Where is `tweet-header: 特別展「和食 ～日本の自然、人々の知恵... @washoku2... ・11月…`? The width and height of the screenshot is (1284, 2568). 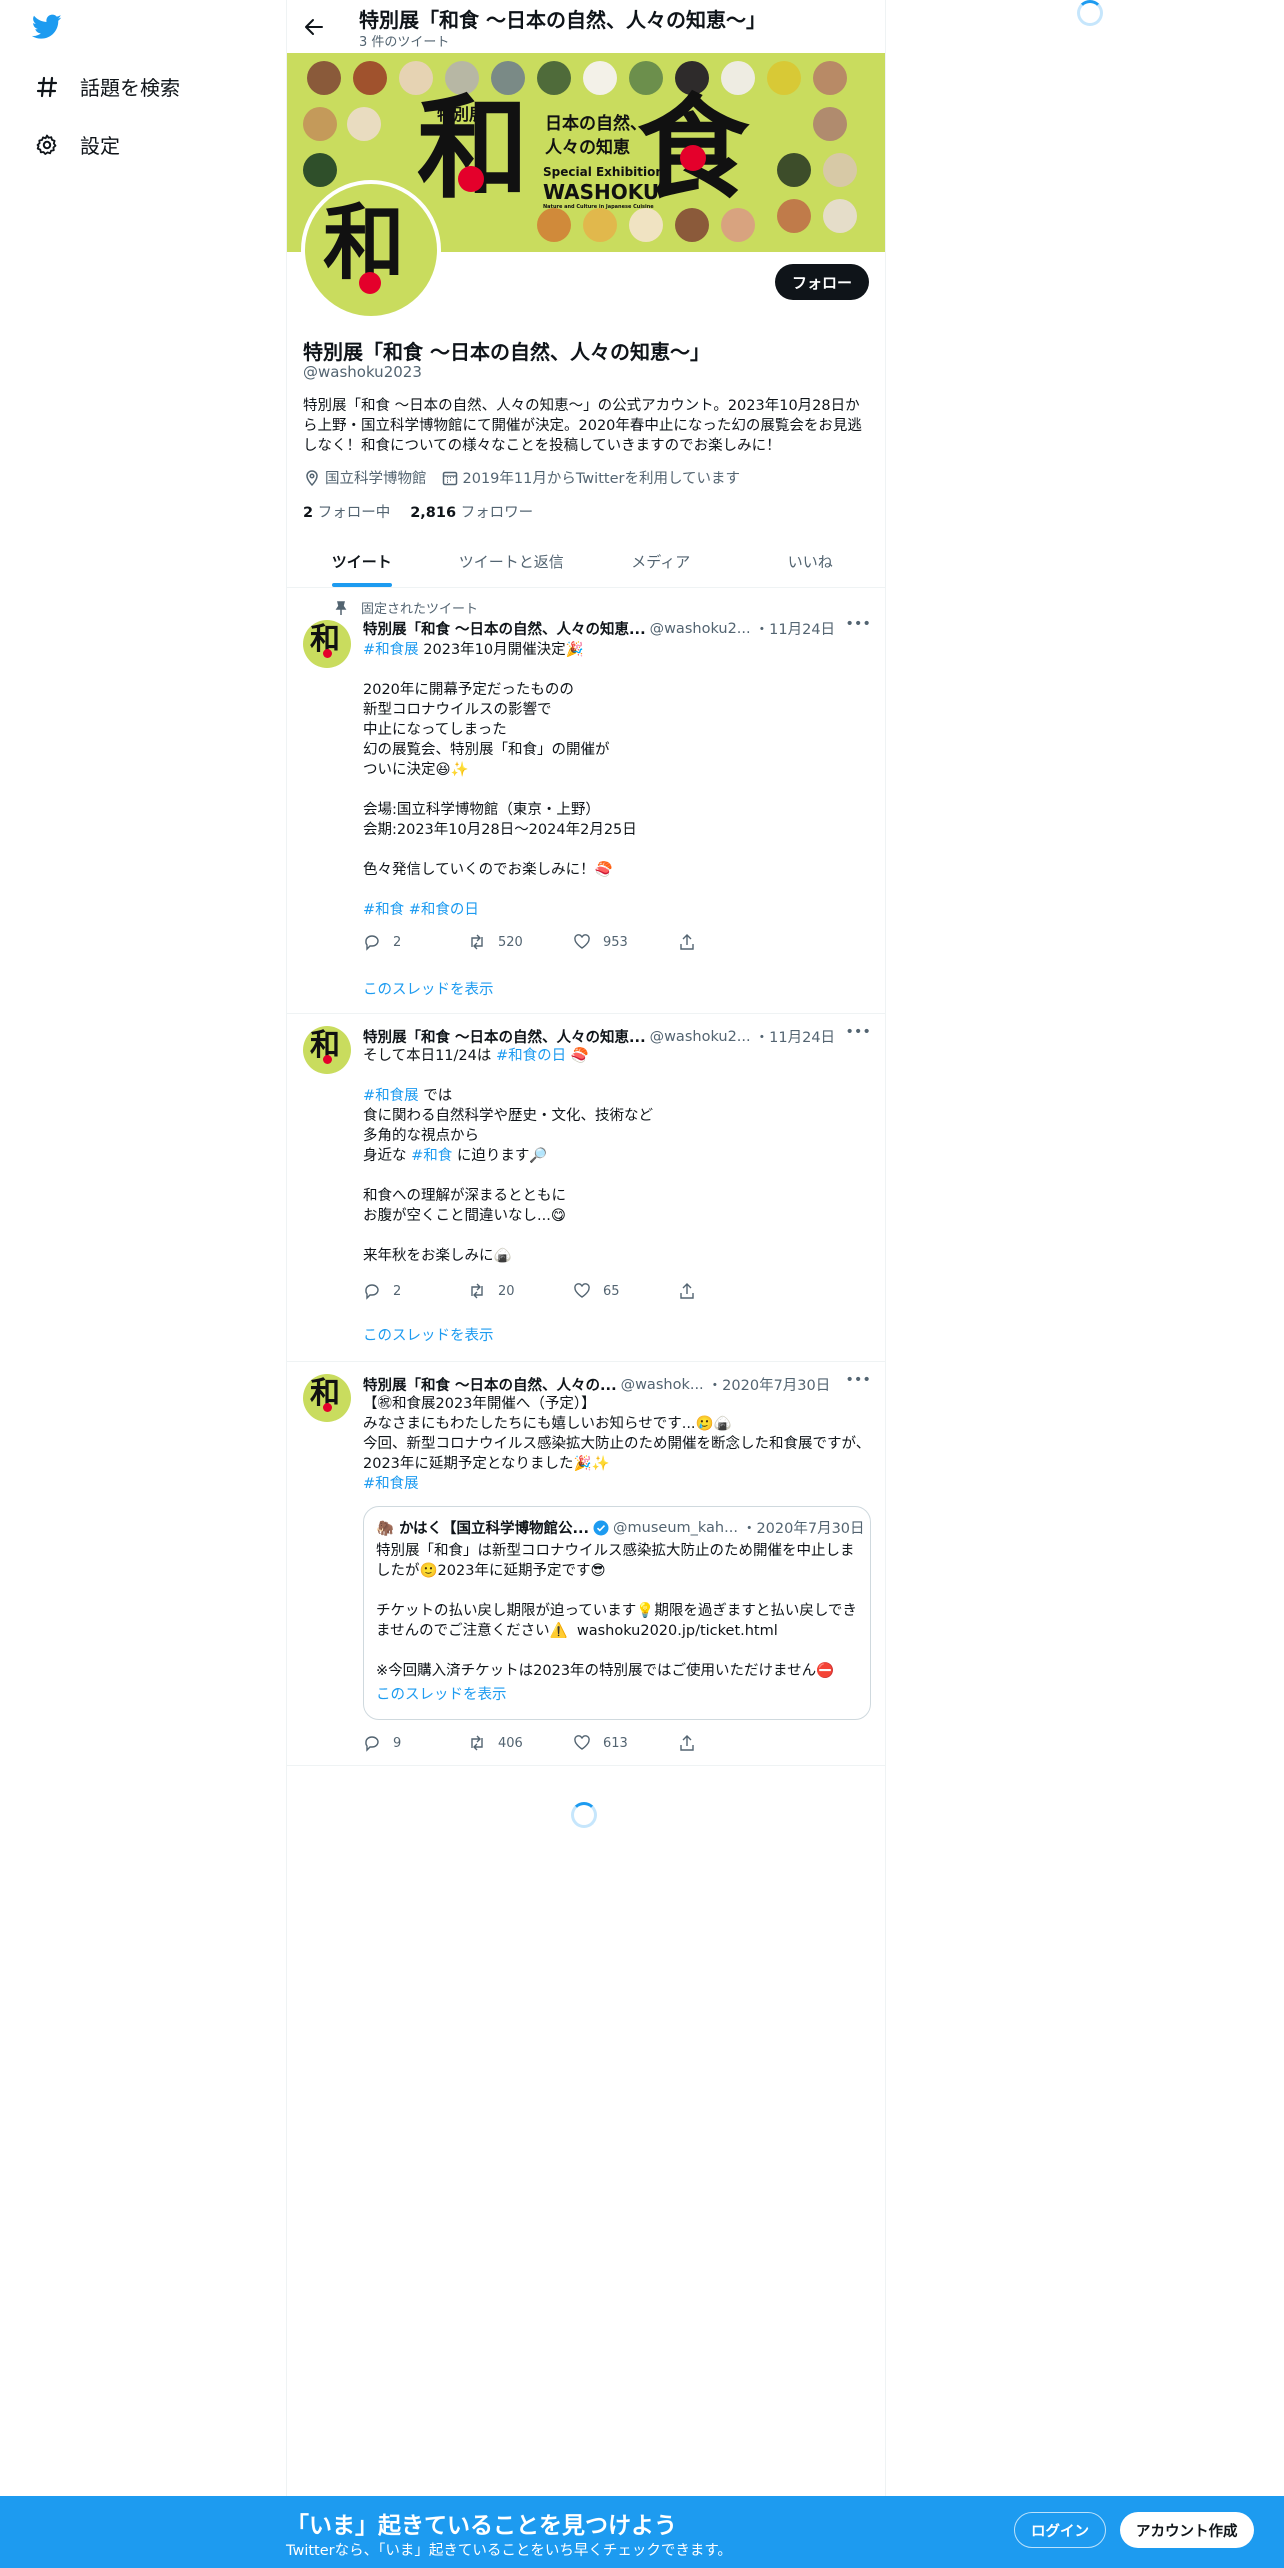
tweet-header: 特別展「和食 ～日本の自然、人々の知恵... @washoku2... ・11月… is located at coordinates (617, 627).